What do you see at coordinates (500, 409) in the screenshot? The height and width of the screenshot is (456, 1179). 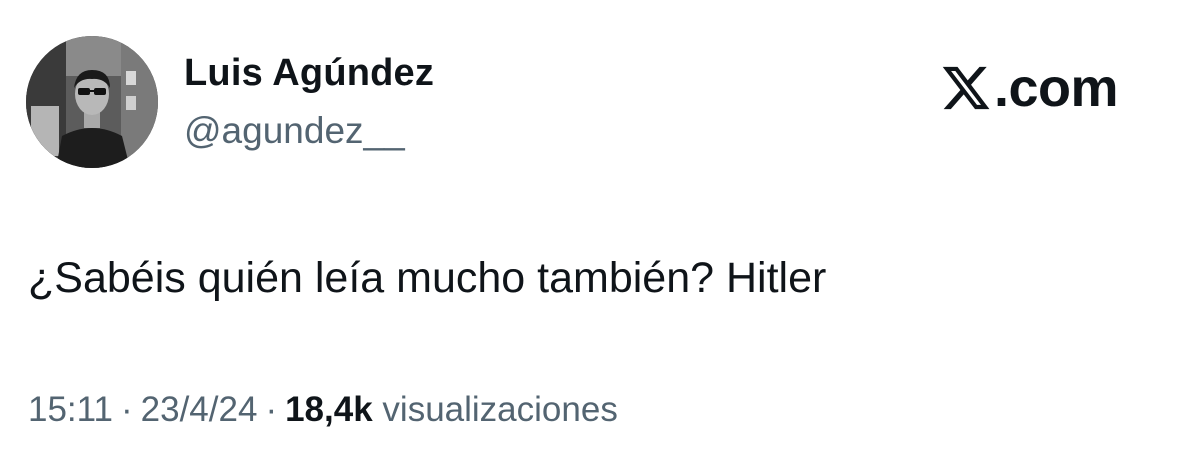 I see `views-label: visualizaciones` at bounding box center [500, 409].